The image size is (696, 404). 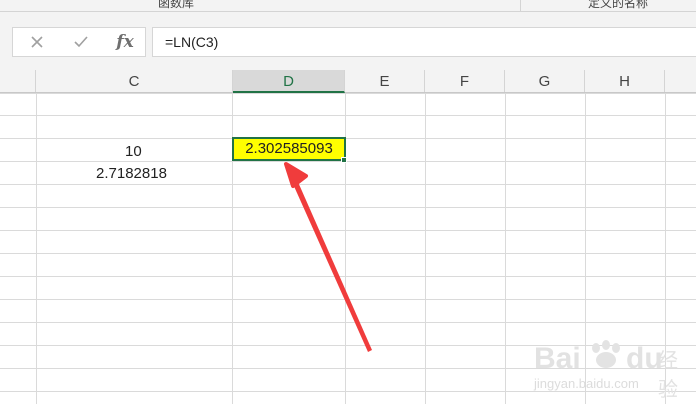 What do you see at coordinates (557, 358) in the screenshot?
I see `watermark-brand: Bai` at bounding box center [557, 358].